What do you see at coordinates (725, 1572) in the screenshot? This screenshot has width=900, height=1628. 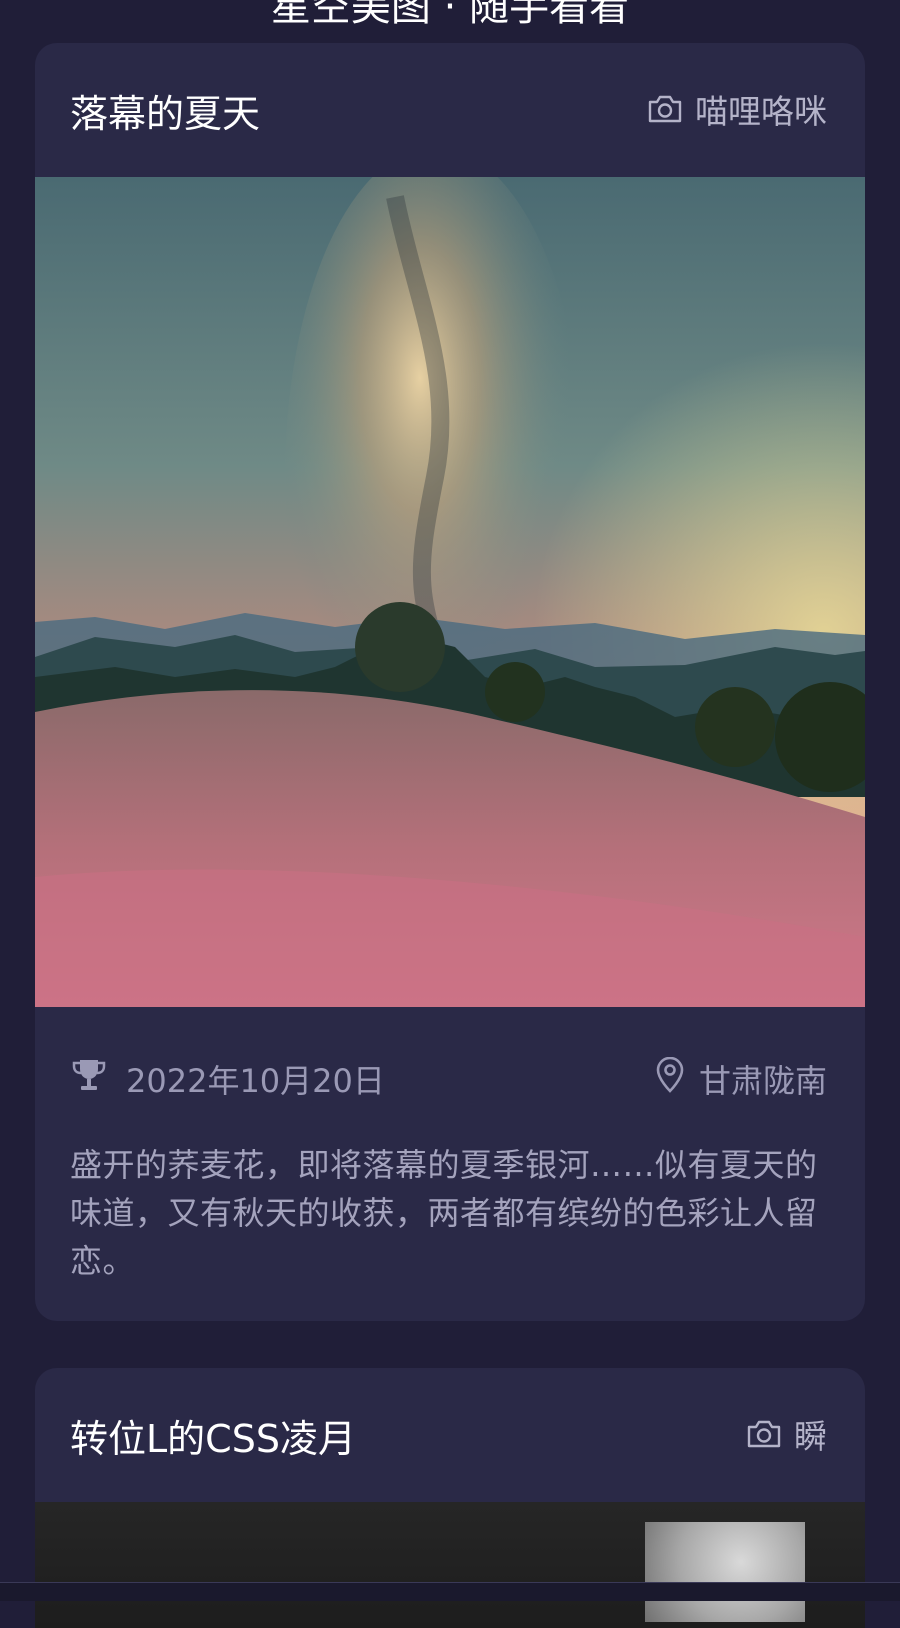 I see `moon-thumbnail` at bounding box center [725, 1572].